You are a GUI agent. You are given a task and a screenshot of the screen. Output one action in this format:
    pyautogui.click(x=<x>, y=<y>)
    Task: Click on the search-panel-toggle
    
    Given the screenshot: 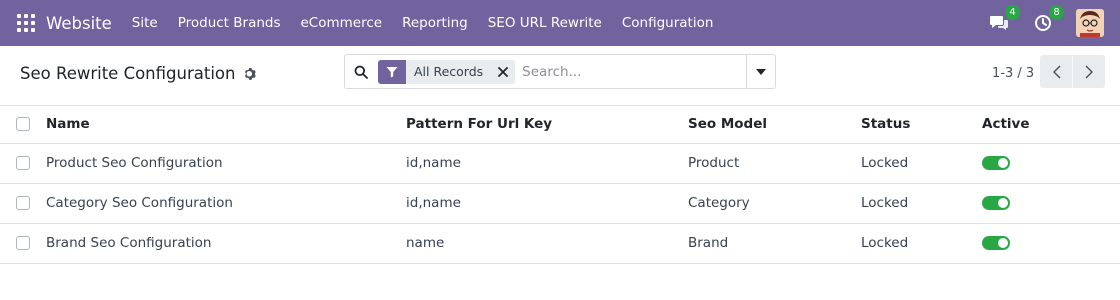 What is the action you would take?
    pyautogui.click(x=760, y=71)
    